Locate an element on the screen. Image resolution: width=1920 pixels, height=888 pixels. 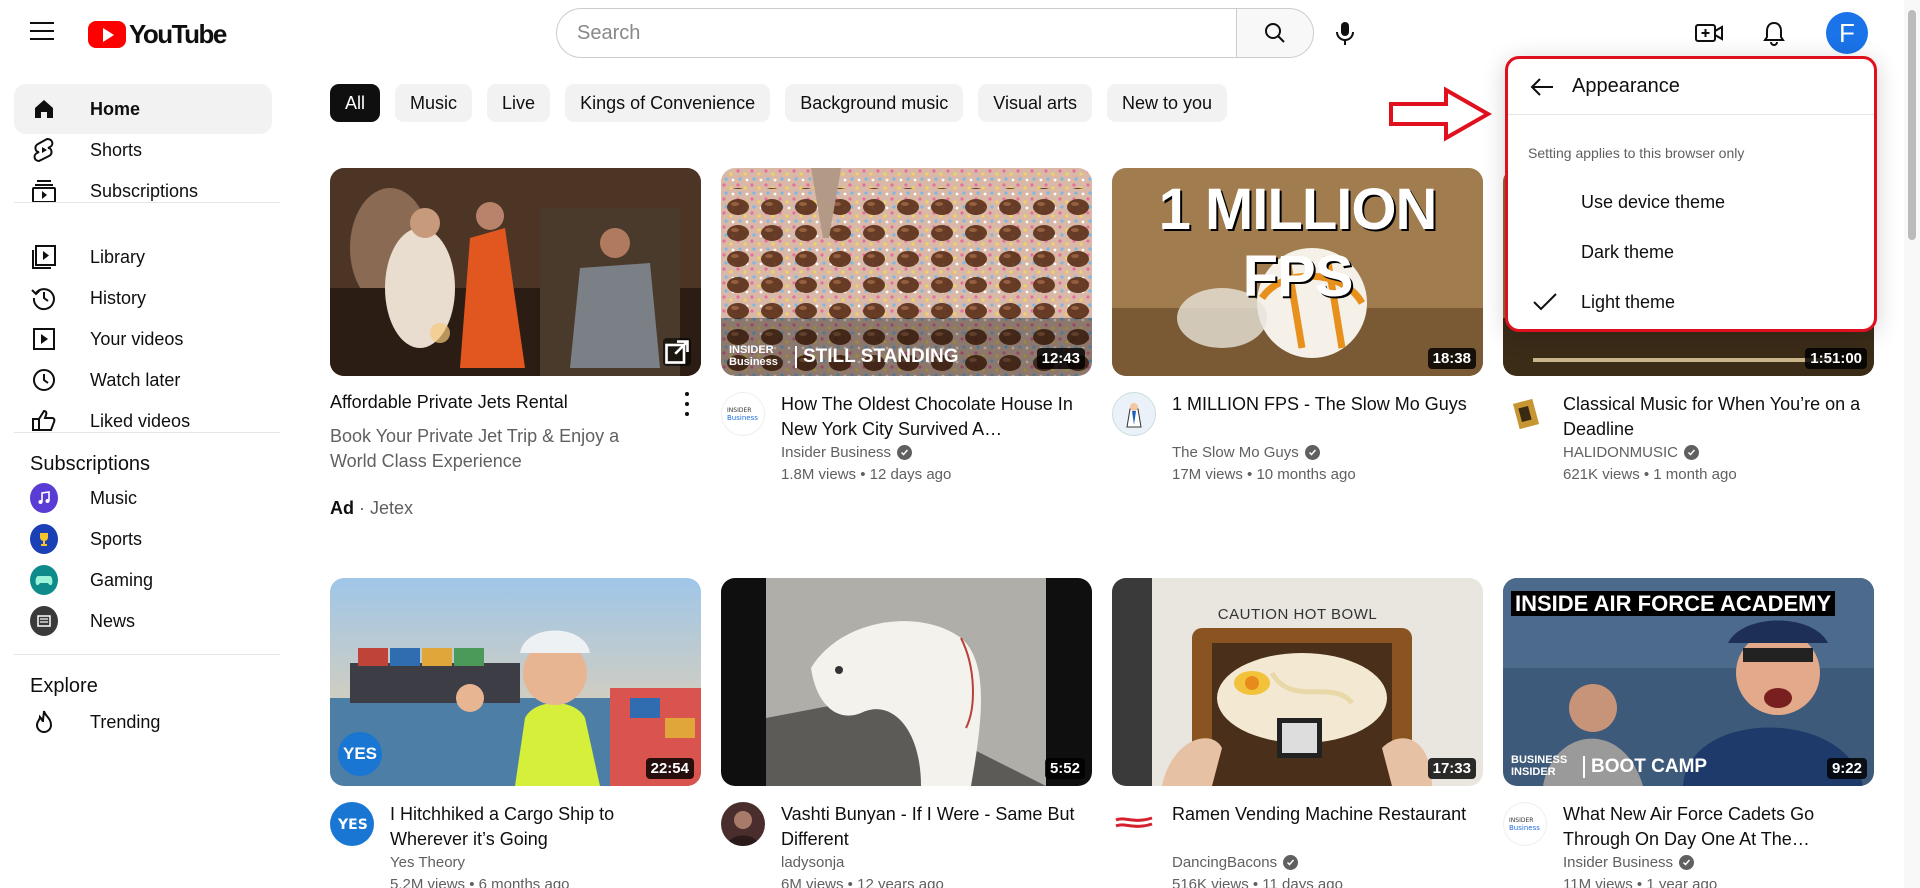
sidebar-item-subscriptions: Subscriptions is located at coordinates (143, 191).